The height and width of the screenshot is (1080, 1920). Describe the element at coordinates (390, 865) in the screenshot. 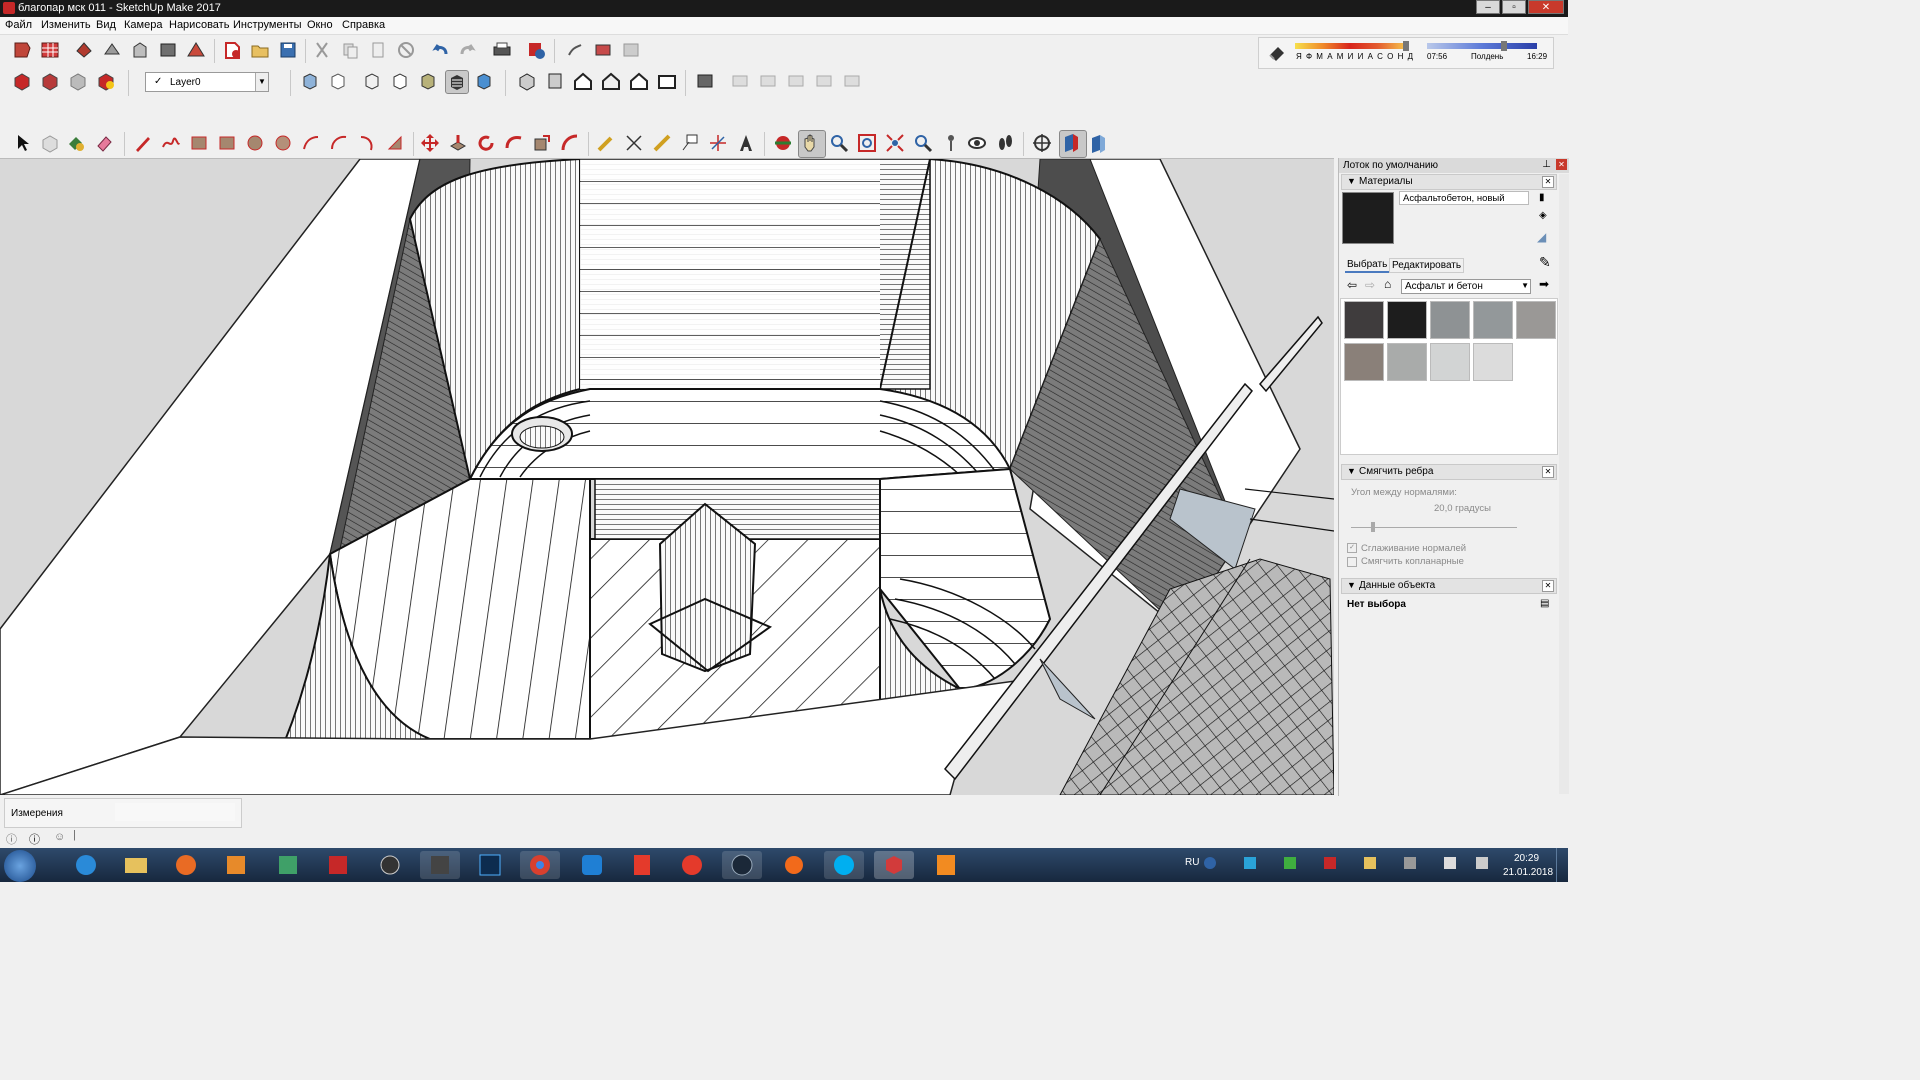

I see `app-g-icon` at that location.